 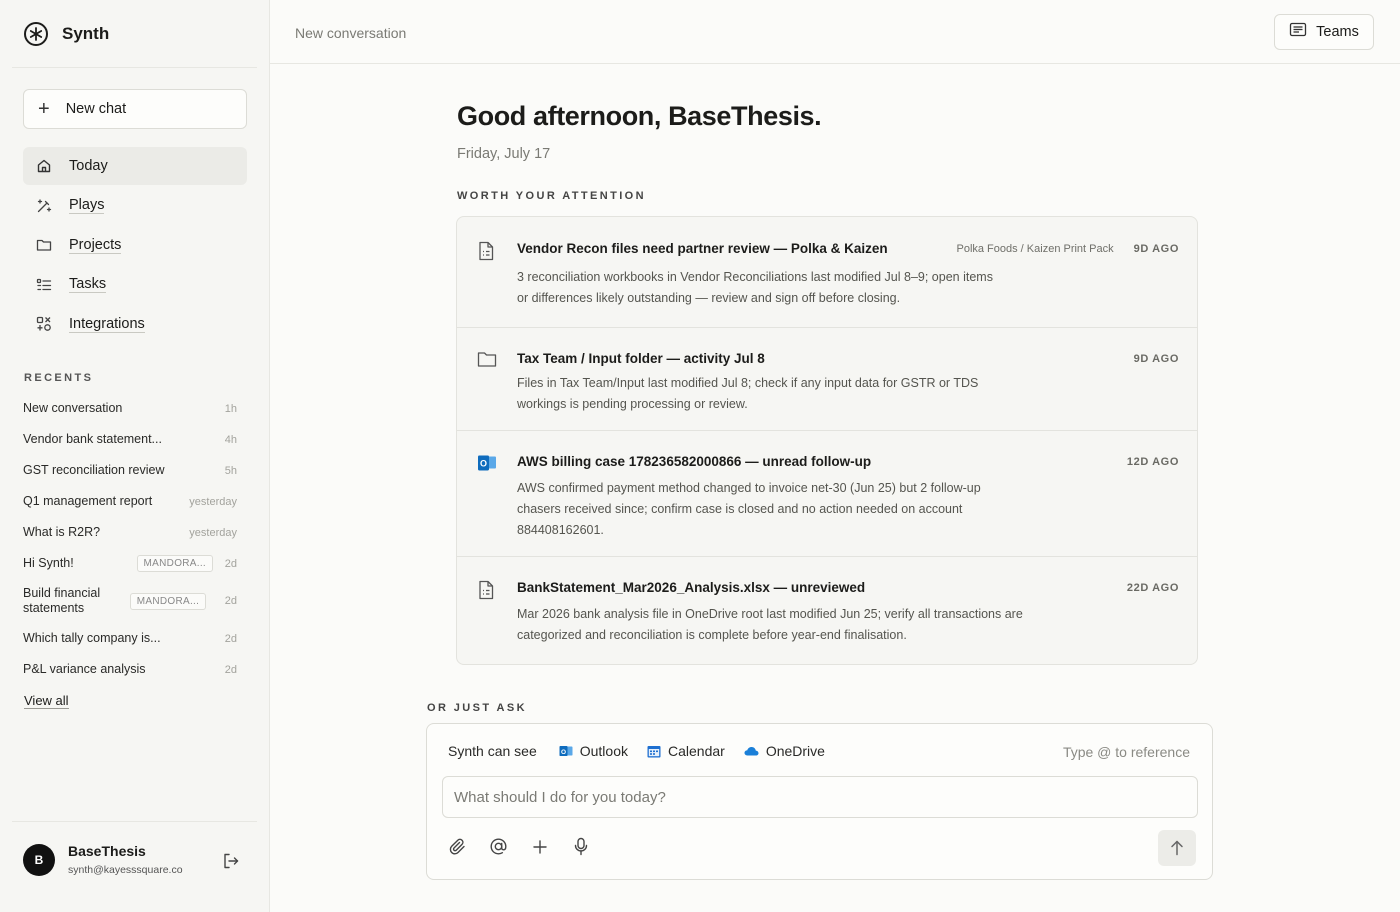 I want to click on view-all-link: View all, so click(x=46, y=701).